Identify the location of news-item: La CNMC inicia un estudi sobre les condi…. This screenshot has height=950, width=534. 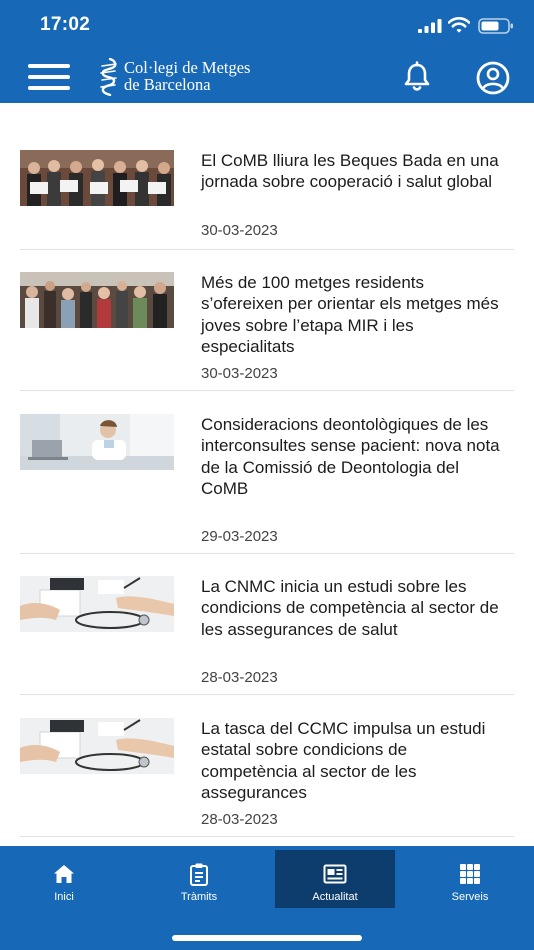
(267, 635).